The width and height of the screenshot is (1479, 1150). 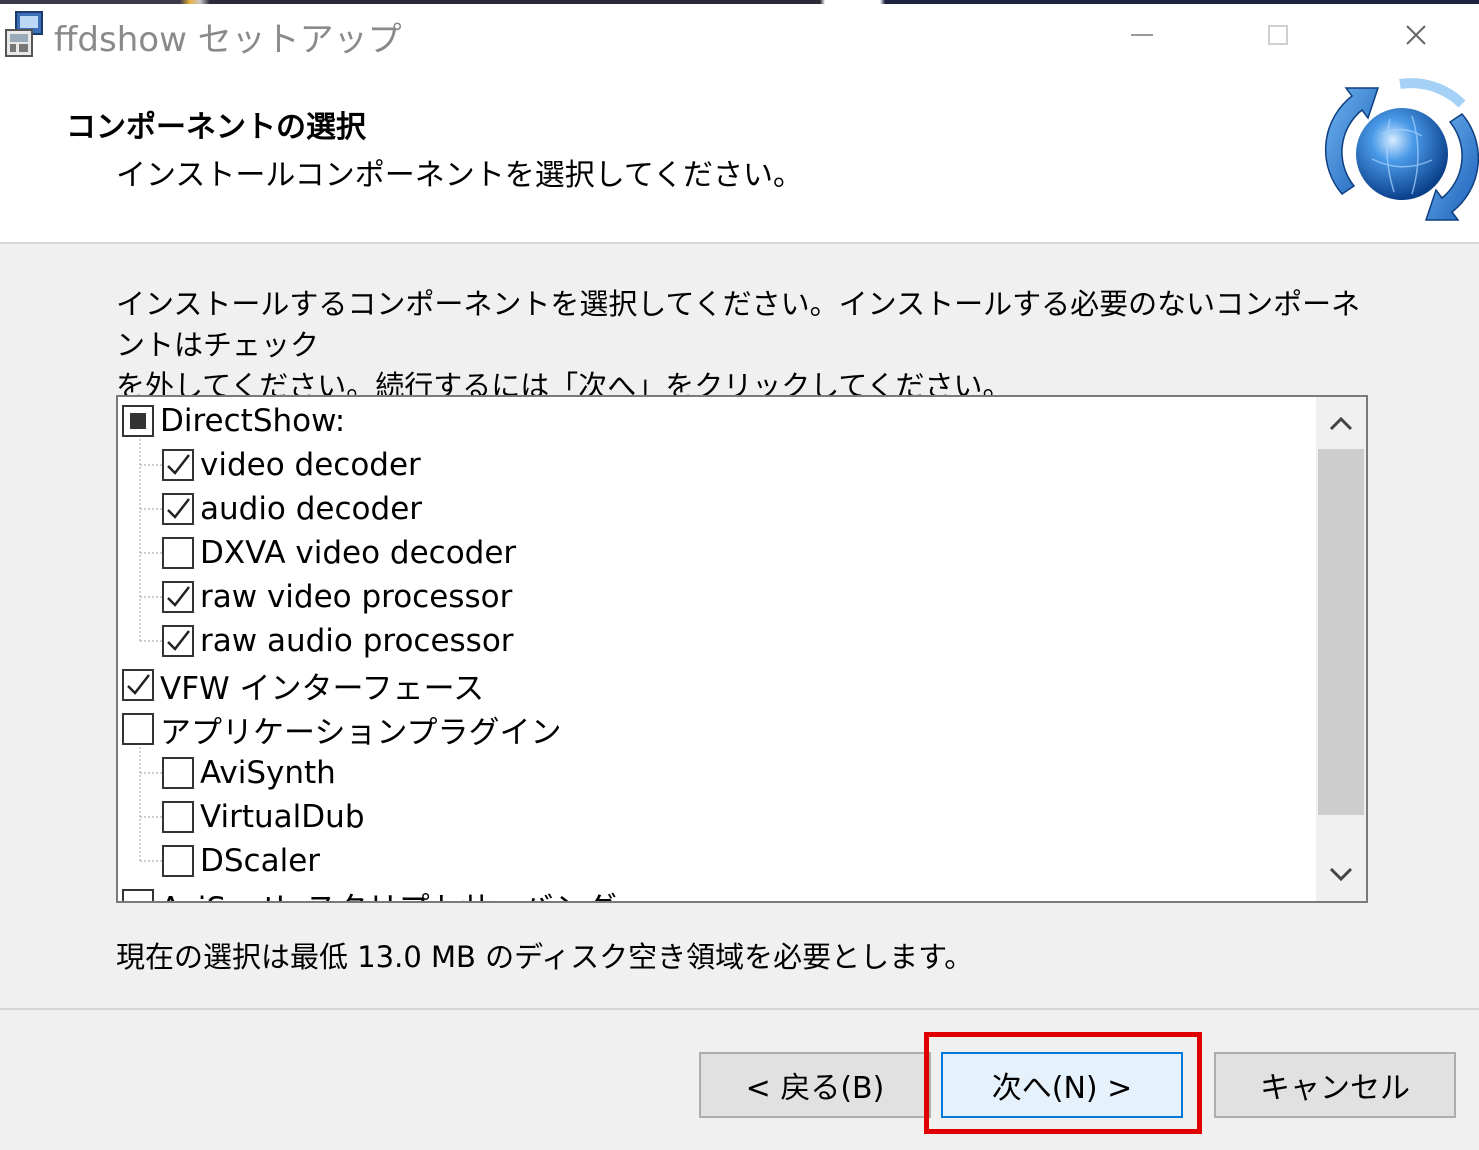 I want to click on component-item: VirtualDub, so click(x=263, y=817).